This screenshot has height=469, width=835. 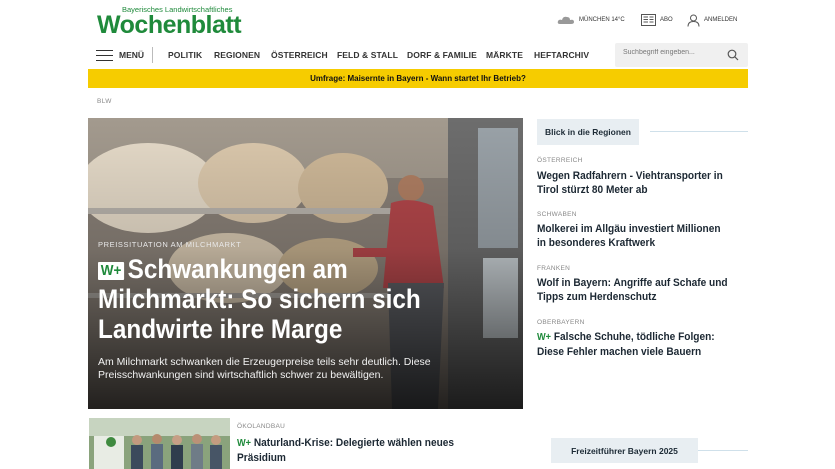 I want to click on weather-widget: MÜNCHEN 14°C, so click(x=591, y=20).